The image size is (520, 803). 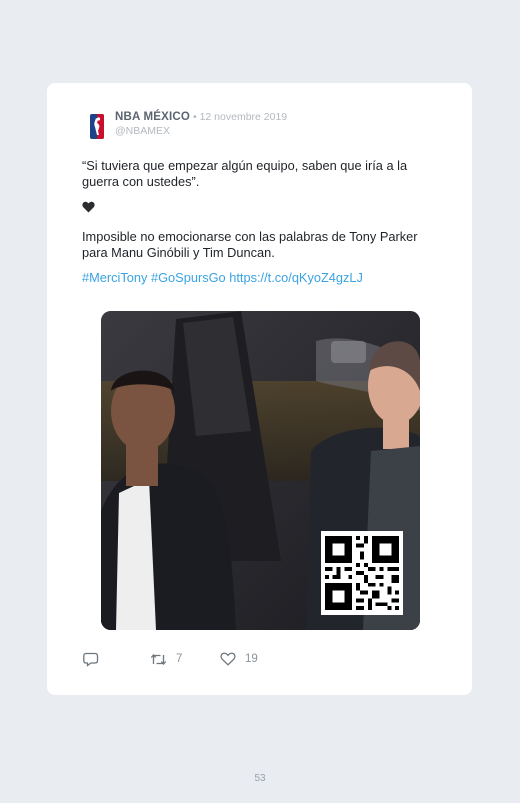 What do you see at coordinates (263, 660) in the screenshot?
I see `tweet-actions: 7 19` at bounding box center [263, 660].